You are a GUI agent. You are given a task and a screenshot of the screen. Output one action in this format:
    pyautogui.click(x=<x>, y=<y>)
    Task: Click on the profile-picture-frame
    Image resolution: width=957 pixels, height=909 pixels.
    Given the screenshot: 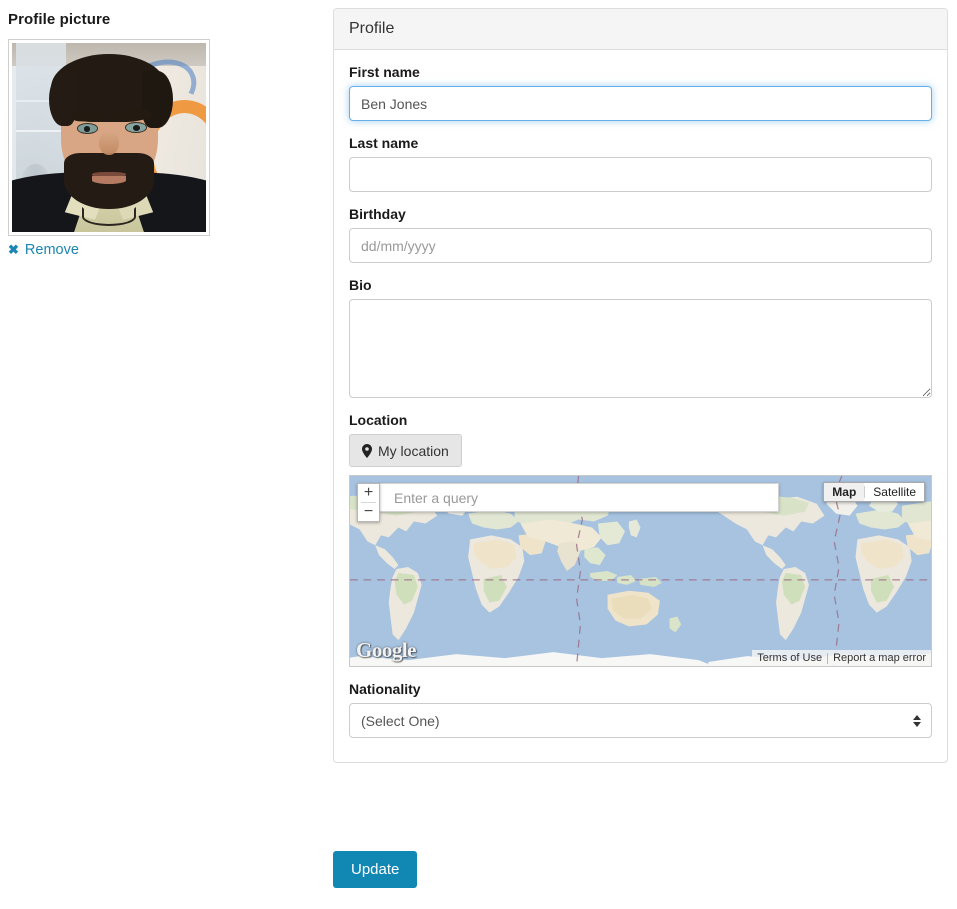 What is the action you would take?
    pyautogui.click(x=109, y=137)
    